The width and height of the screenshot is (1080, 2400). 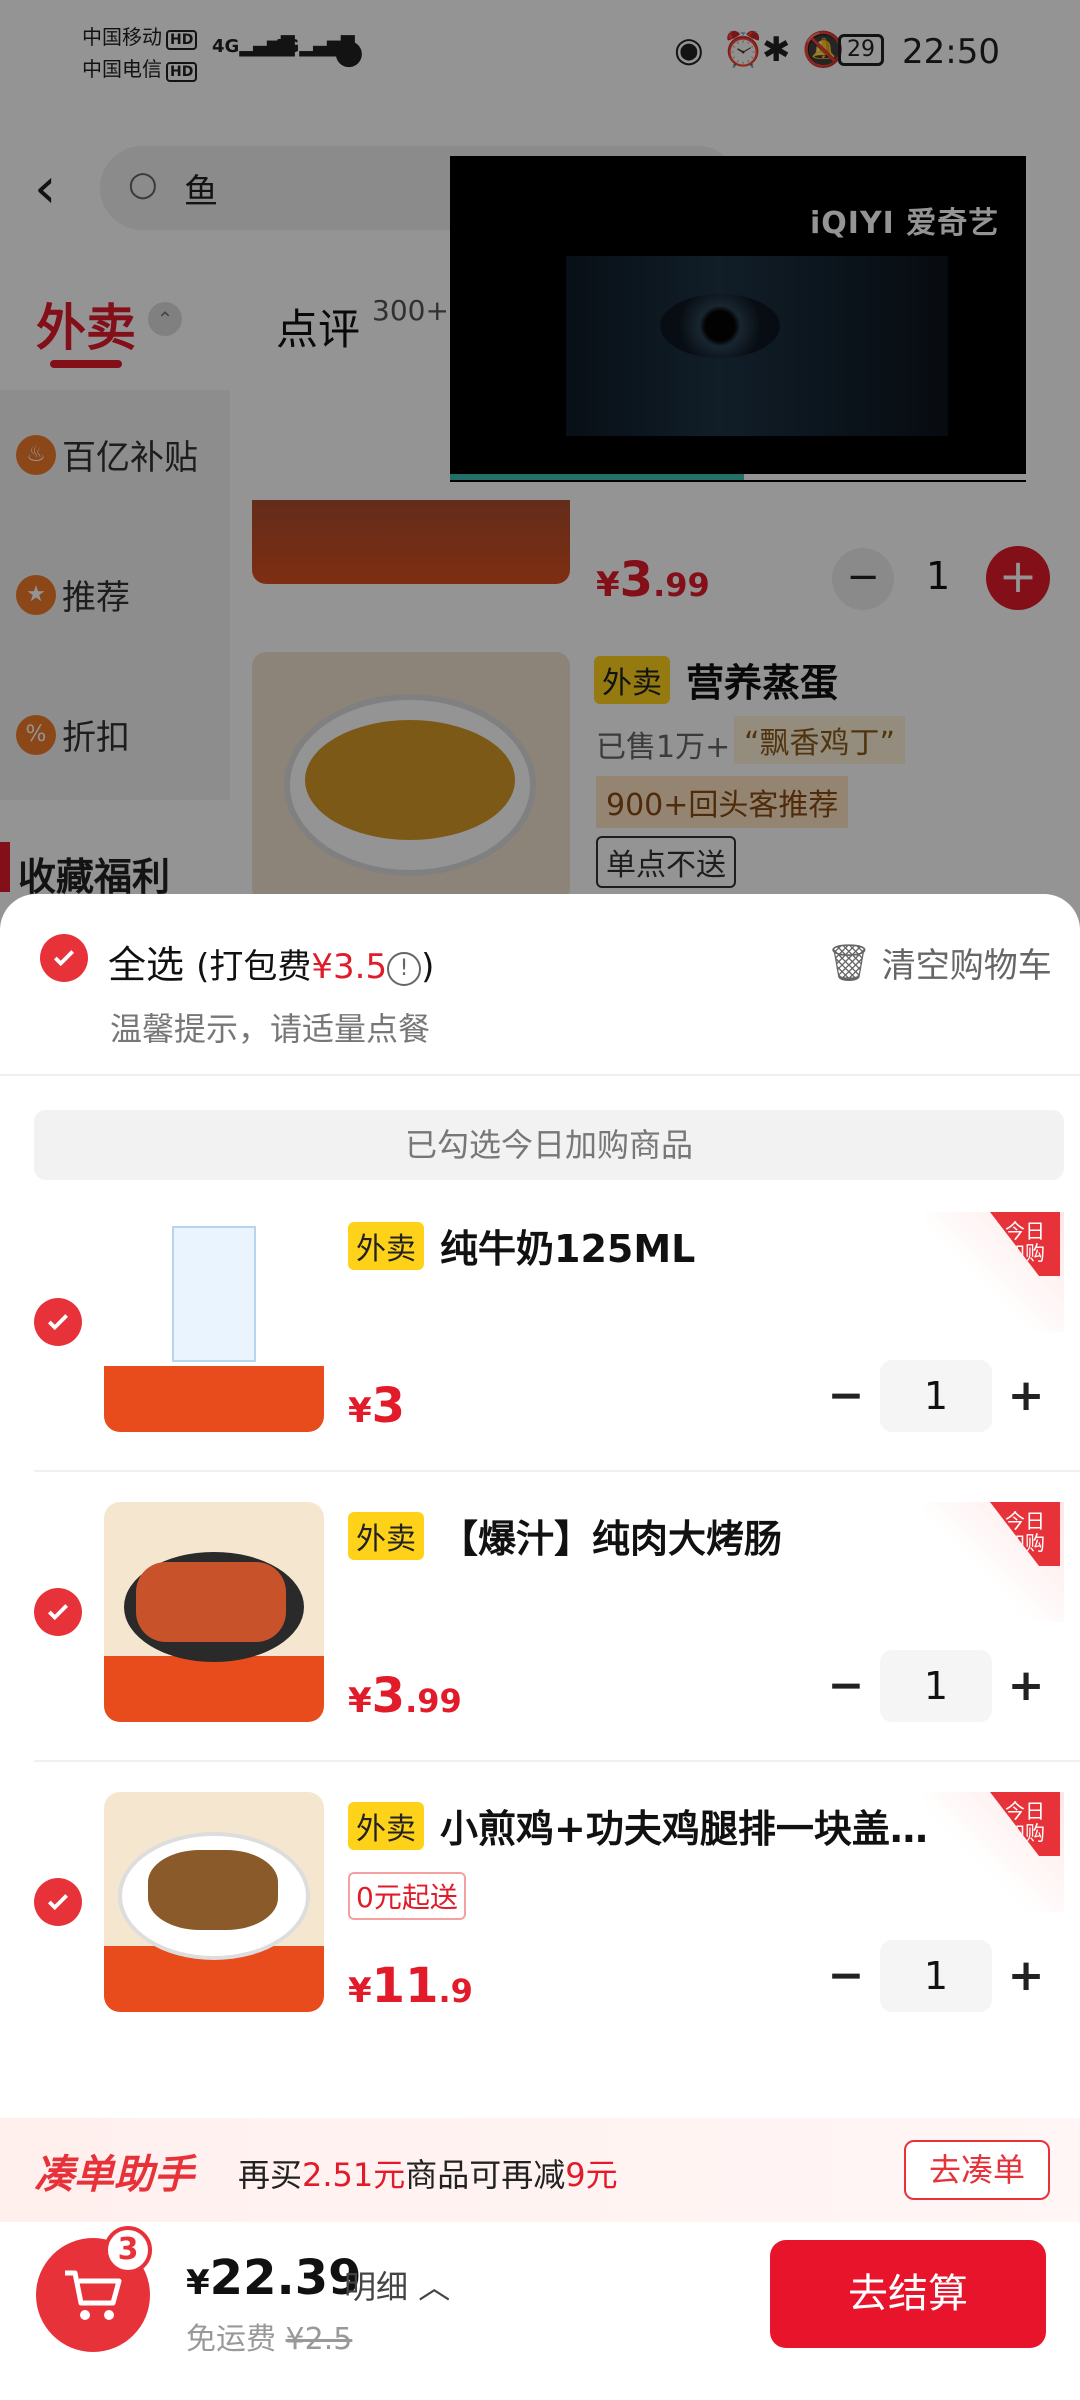 What do you see at coordinates (114, 2175) in the screenshot?
I see `bundle-helper-title: 凑单助手` at bounding box center [114, 2175].